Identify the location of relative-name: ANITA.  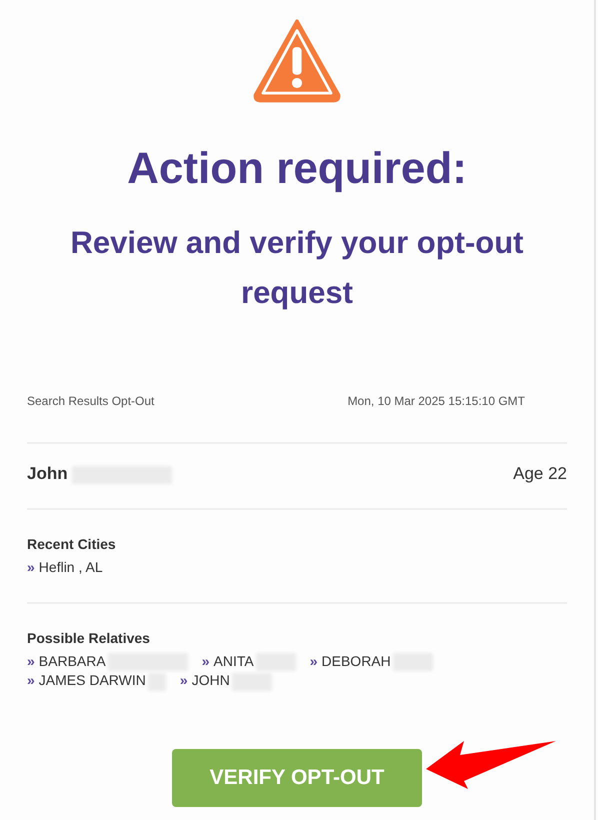
(234, 661).